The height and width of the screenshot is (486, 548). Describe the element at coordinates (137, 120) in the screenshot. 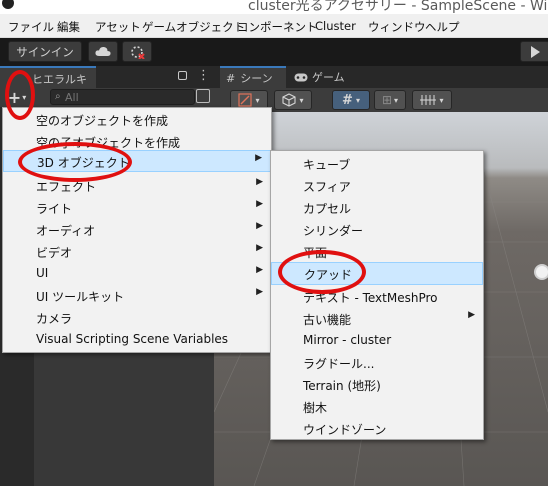

I see `menu-item-create-empty: 空のオブジェクトを作成` at that location.